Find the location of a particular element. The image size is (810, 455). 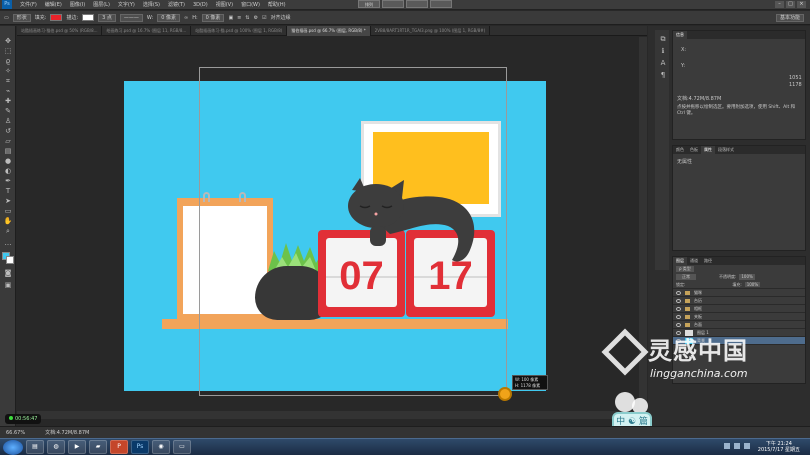

player-icon: ▶ is located at coordinates (77, 447).